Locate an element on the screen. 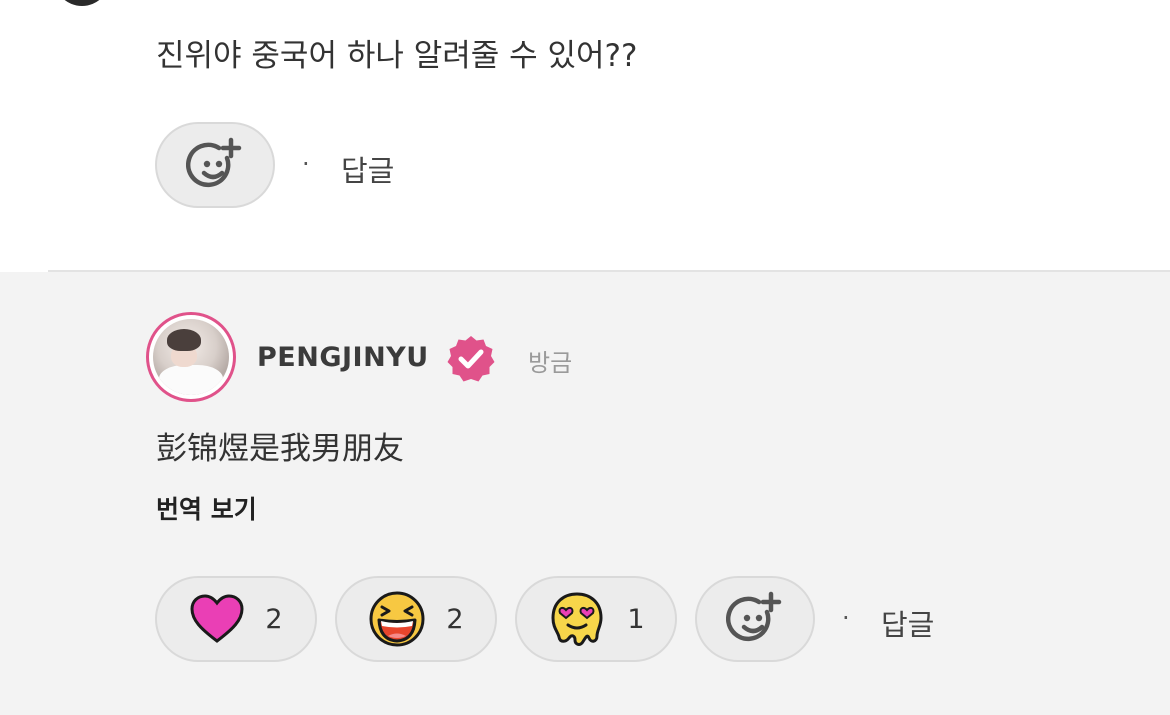  laughing-face-icon is located at coordinates (397, 619).